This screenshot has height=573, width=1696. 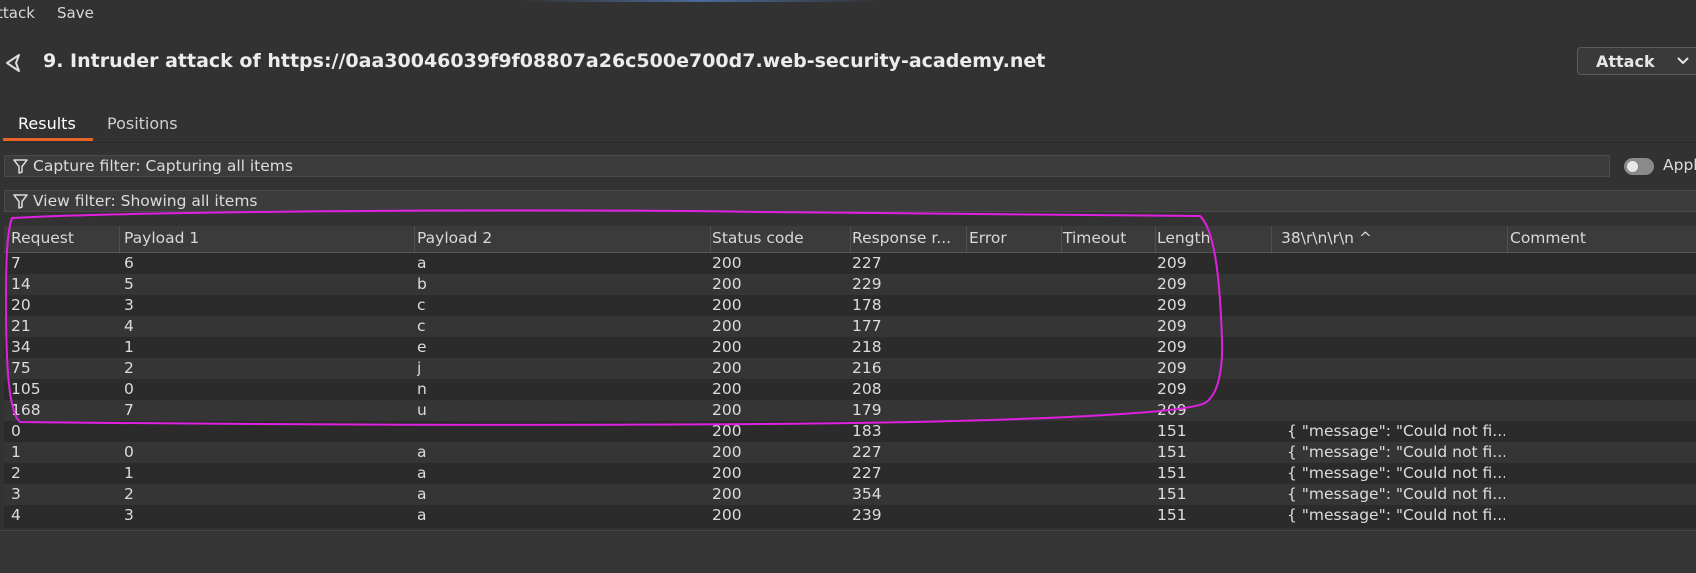 What do you see at coordinates (454, 238) in the screenshot?
I see `column-header-payload2: Payload 2` at bounding box center [454, 238].